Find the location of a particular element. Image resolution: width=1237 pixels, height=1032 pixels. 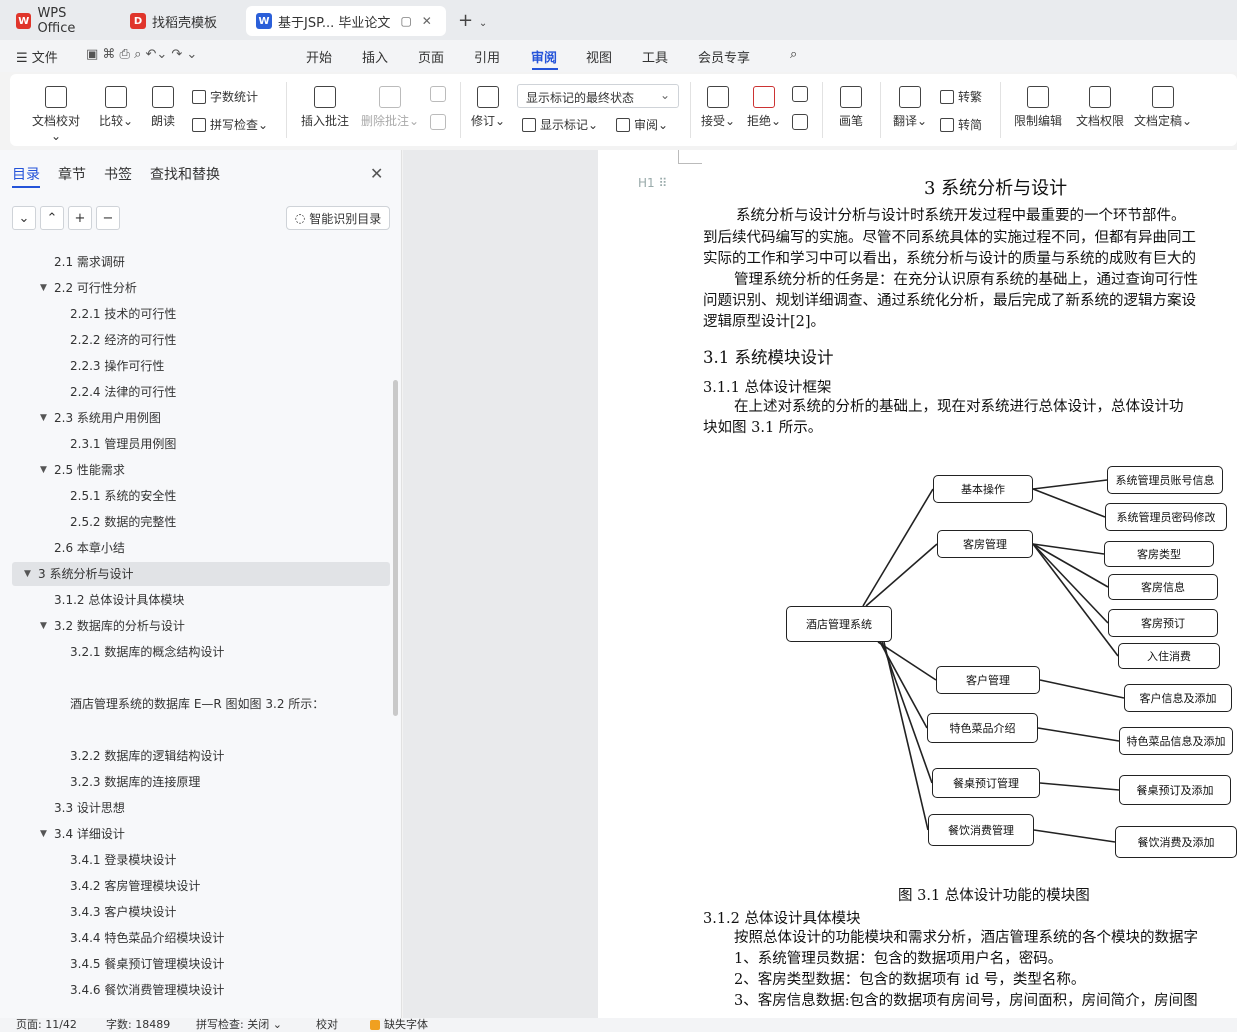

to-simplified-button: 转简 is located at coordinates (961, 124).